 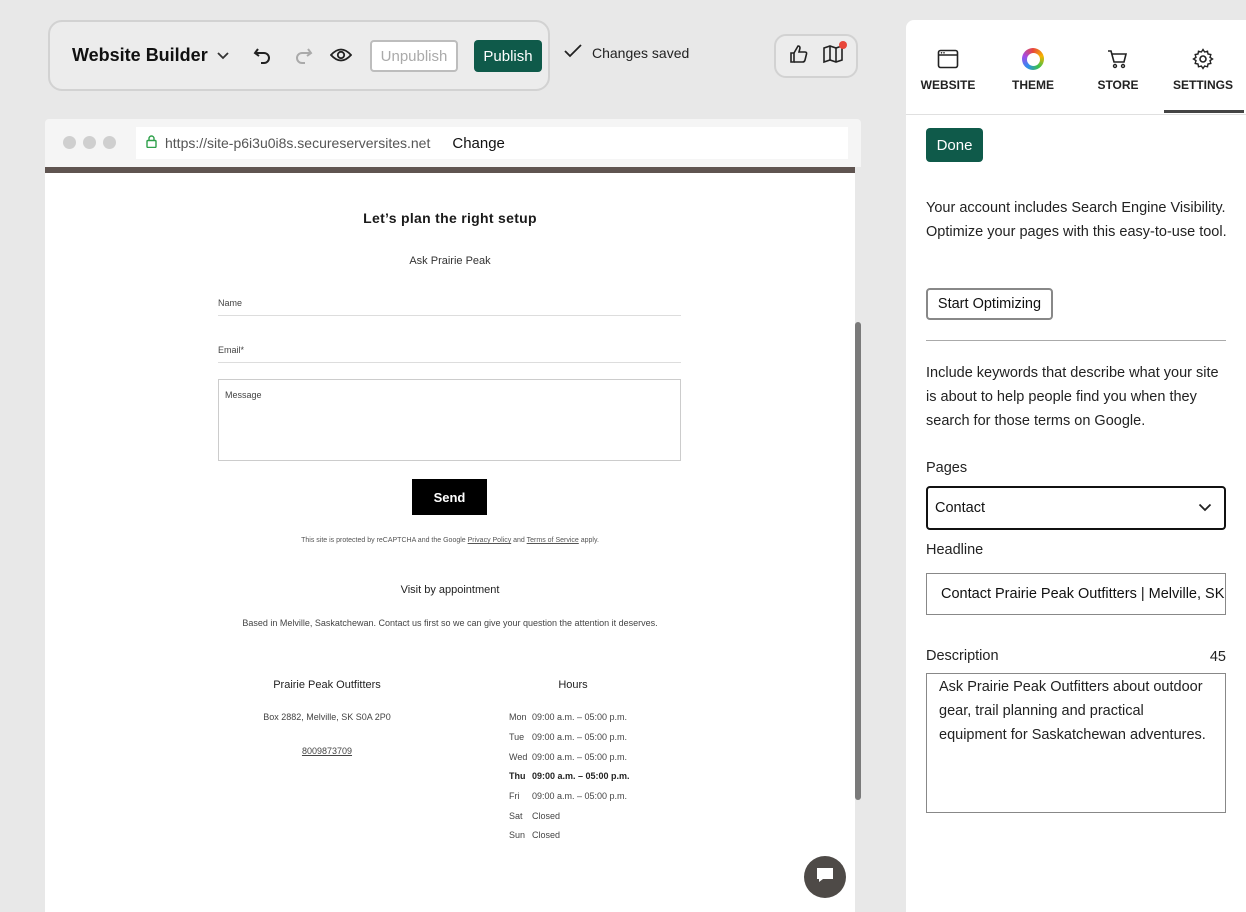 What do you see at coordinates (449, 420) in the screenshot?
I see `message-field: Message` at bounding box center [449, 420].